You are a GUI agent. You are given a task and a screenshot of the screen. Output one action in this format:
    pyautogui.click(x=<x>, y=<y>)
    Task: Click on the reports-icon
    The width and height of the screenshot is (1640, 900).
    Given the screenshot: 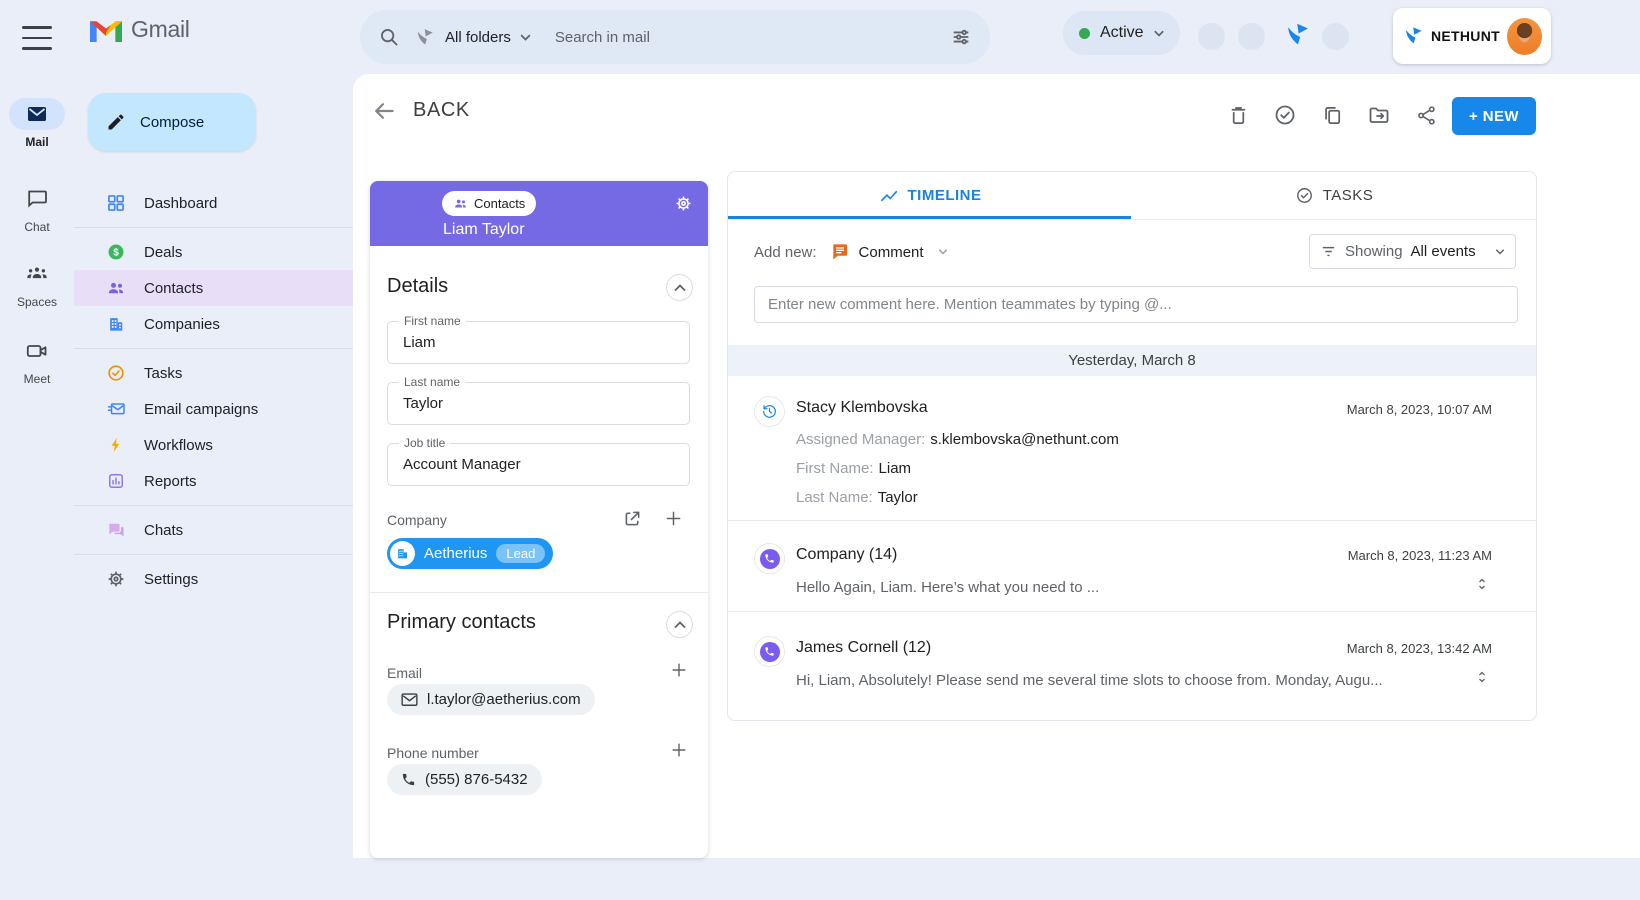 What is the action you would take?
    pyautogui.click(x=116, y=481)
    